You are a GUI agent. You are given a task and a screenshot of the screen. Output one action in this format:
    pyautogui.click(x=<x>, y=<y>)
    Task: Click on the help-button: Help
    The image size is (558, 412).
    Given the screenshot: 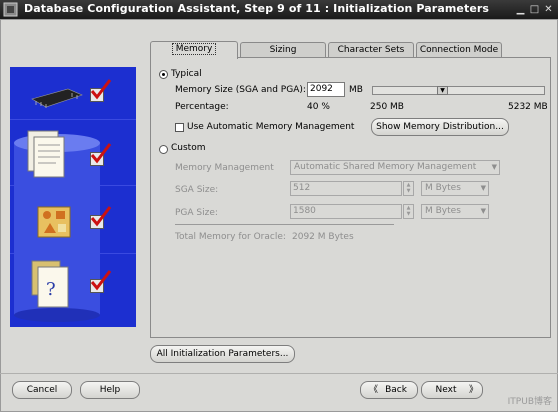 What is the action you would take?
    pyautogui.click(x=110, y=390)
    